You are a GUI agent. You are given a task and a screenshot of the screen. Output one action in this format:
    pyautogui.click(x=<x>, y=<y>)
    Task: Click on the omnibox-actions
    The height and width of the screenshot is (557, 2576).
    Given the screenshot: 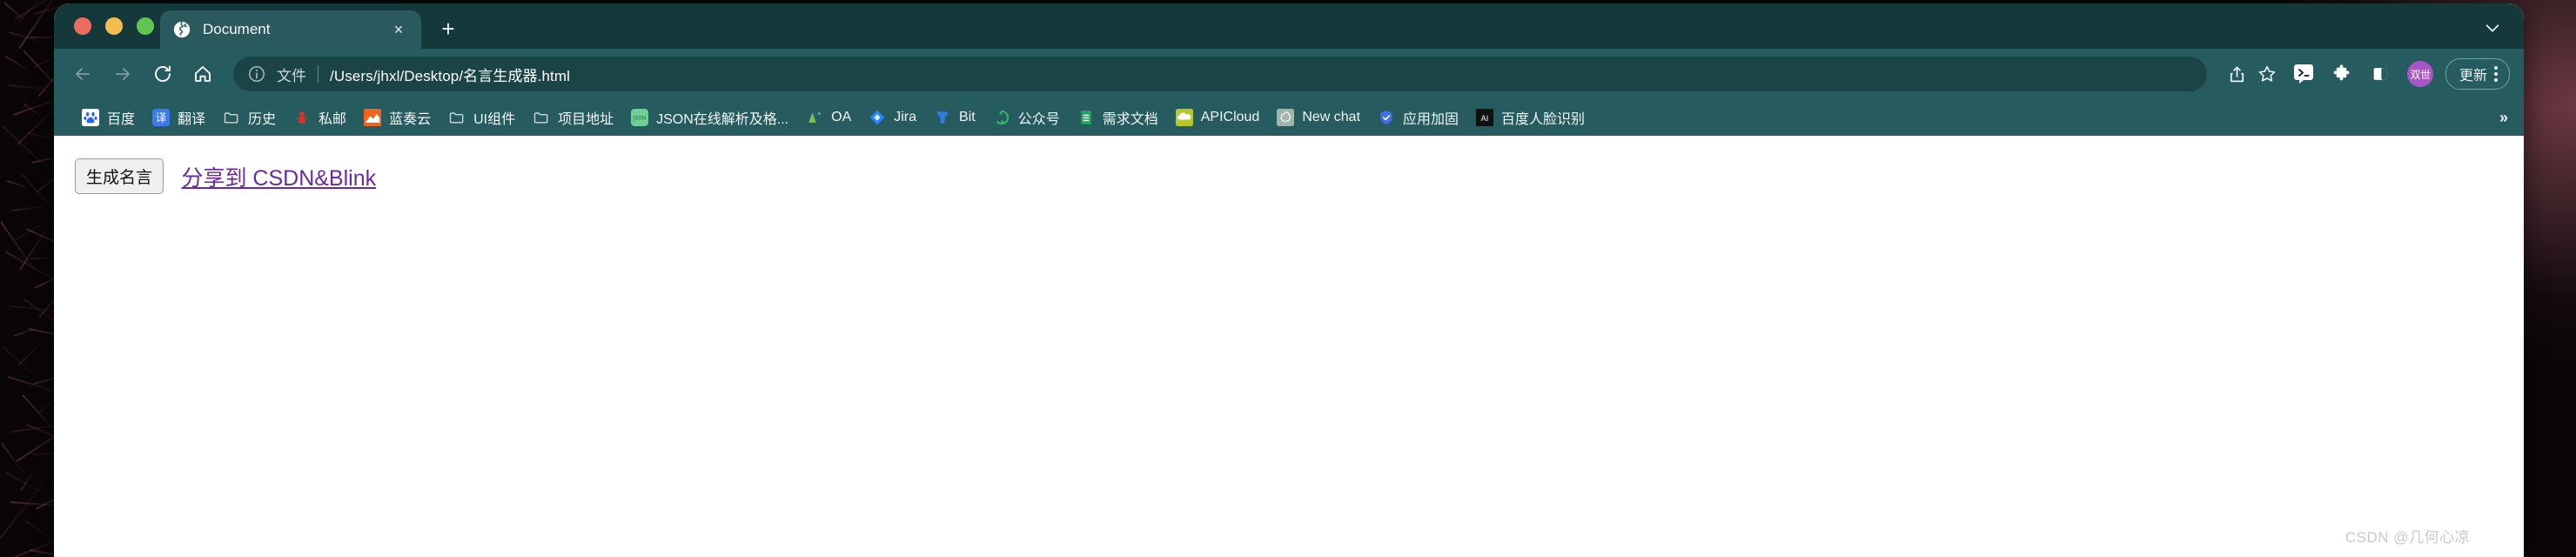 What is the action you would take?
    pyautogui.click(x=2252, y=74)
    